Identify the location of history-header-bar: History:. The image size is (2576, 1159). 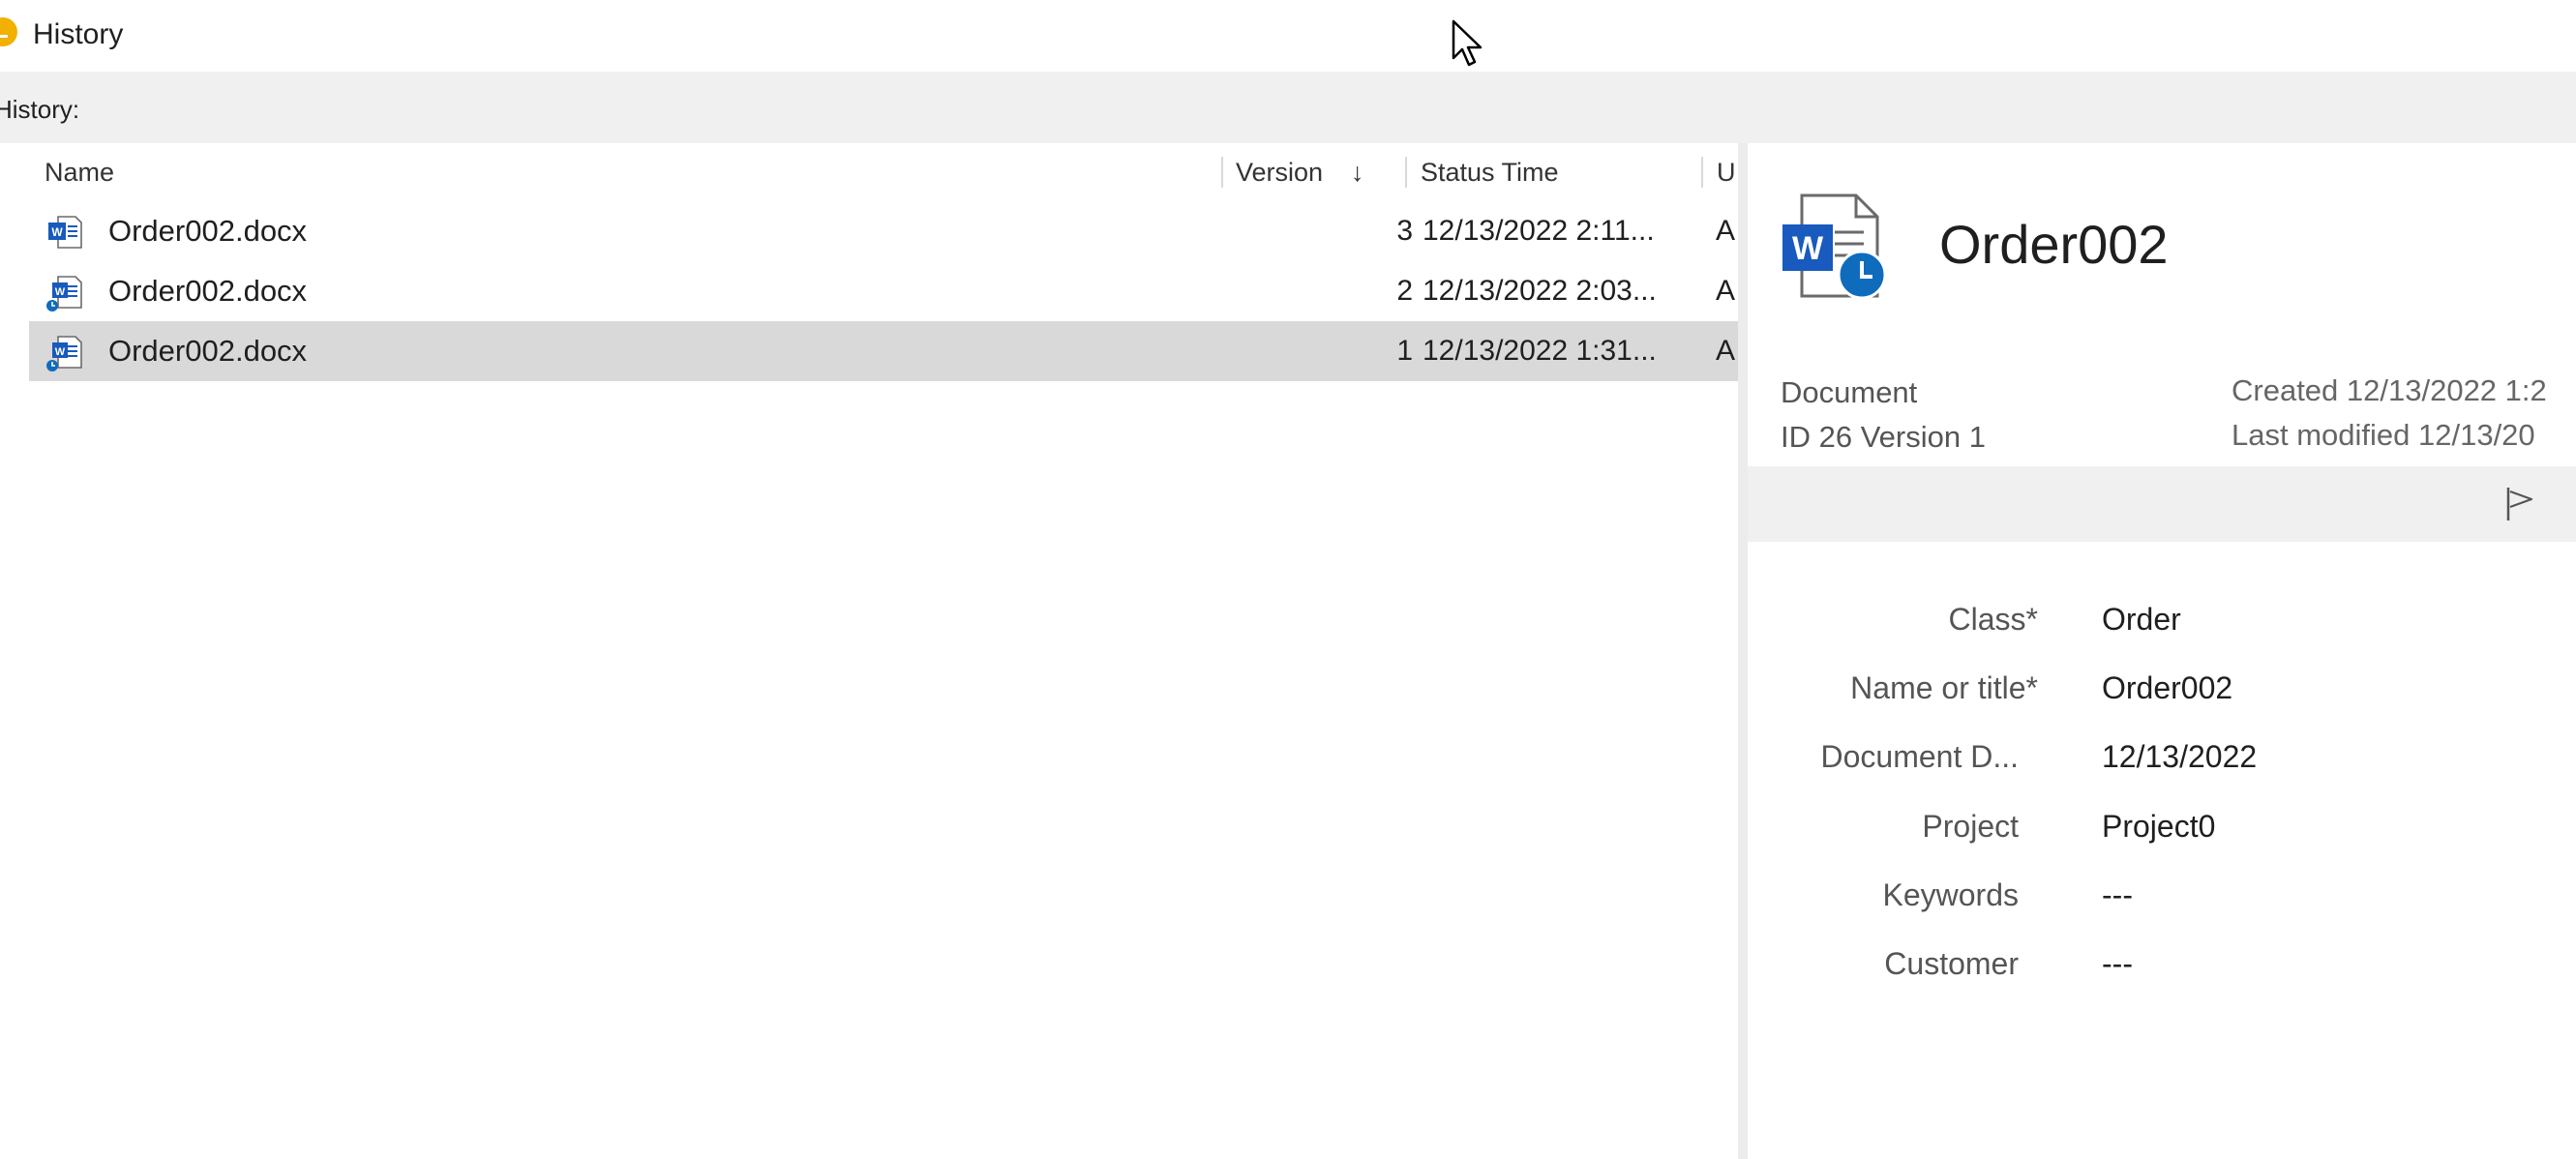
(1288, 107).